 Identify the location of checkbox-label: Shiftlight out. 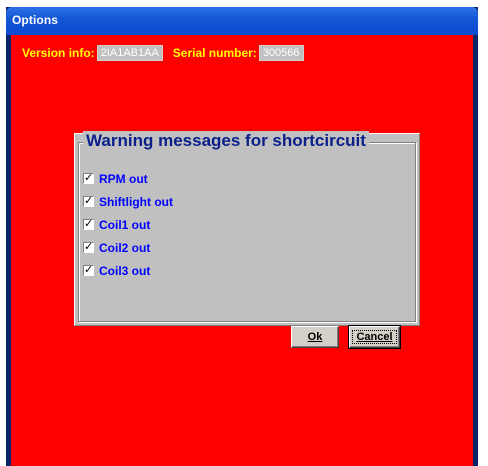
(136, 202).